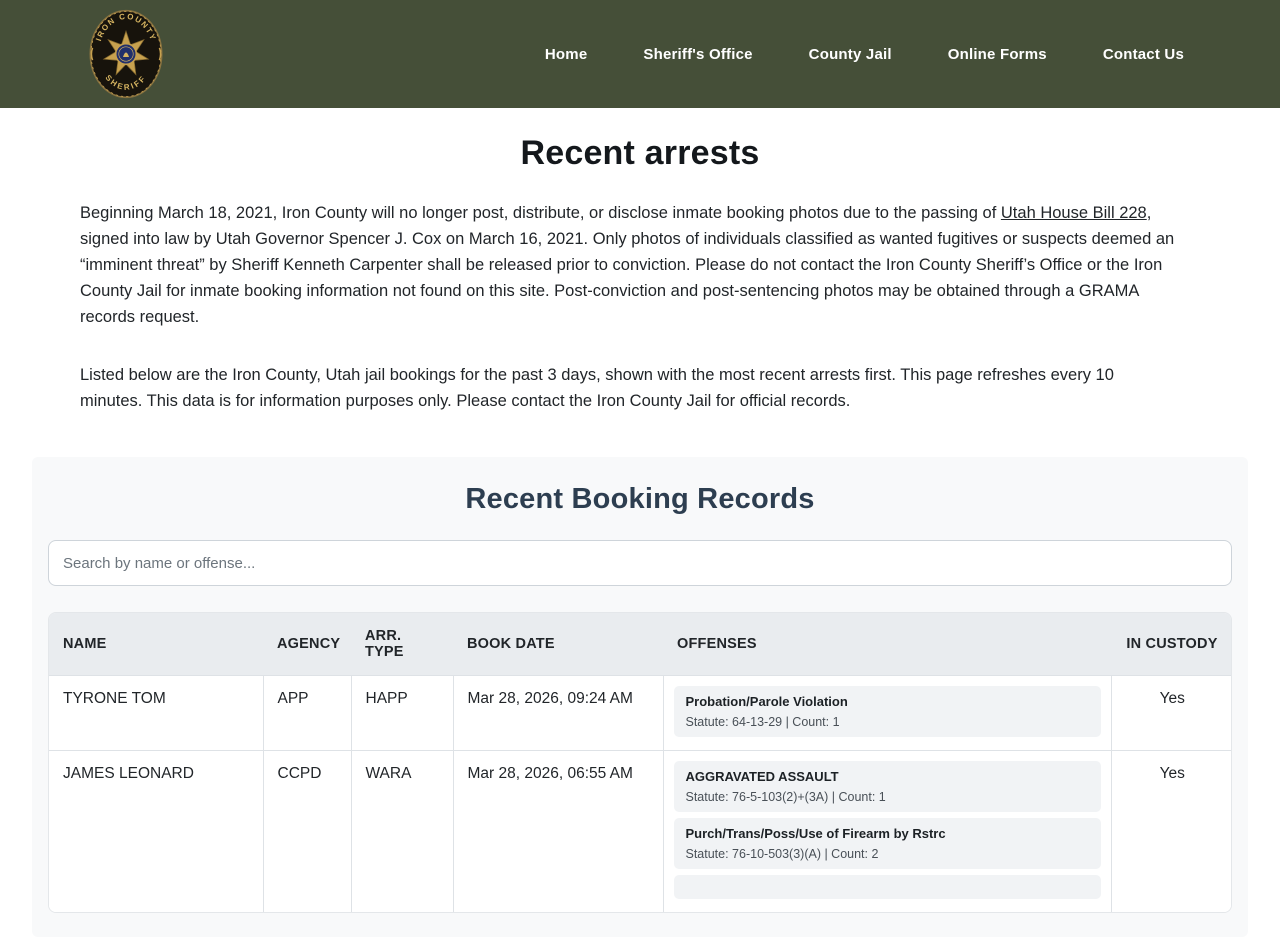  I want to click on sheriff-badge-icon: IRON COUNTY SHERIFF, so click(126, 54).